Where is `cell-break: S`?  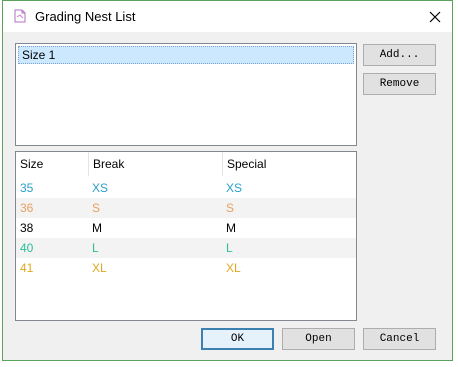 cell-break: S is located at coordinates (96, 208).